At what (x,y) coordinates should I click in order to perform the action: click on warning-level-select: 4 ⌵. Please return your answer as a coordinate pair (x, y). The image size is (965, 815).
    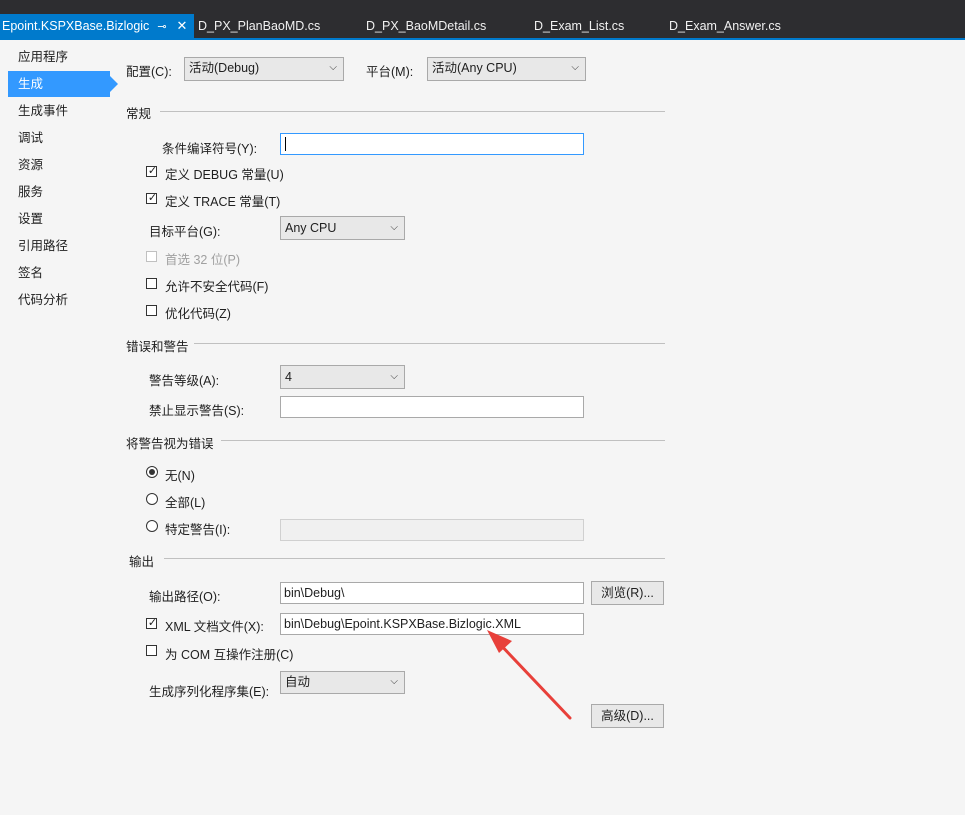
    Looking at the image, I should click on (342, 377).